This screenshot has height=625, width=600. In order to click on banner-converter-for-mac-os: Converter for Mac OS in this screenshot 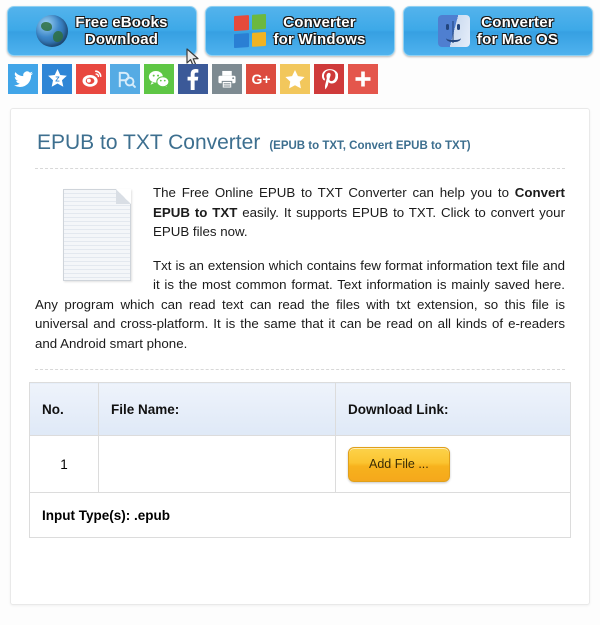, I will do `click(498, 31)`.